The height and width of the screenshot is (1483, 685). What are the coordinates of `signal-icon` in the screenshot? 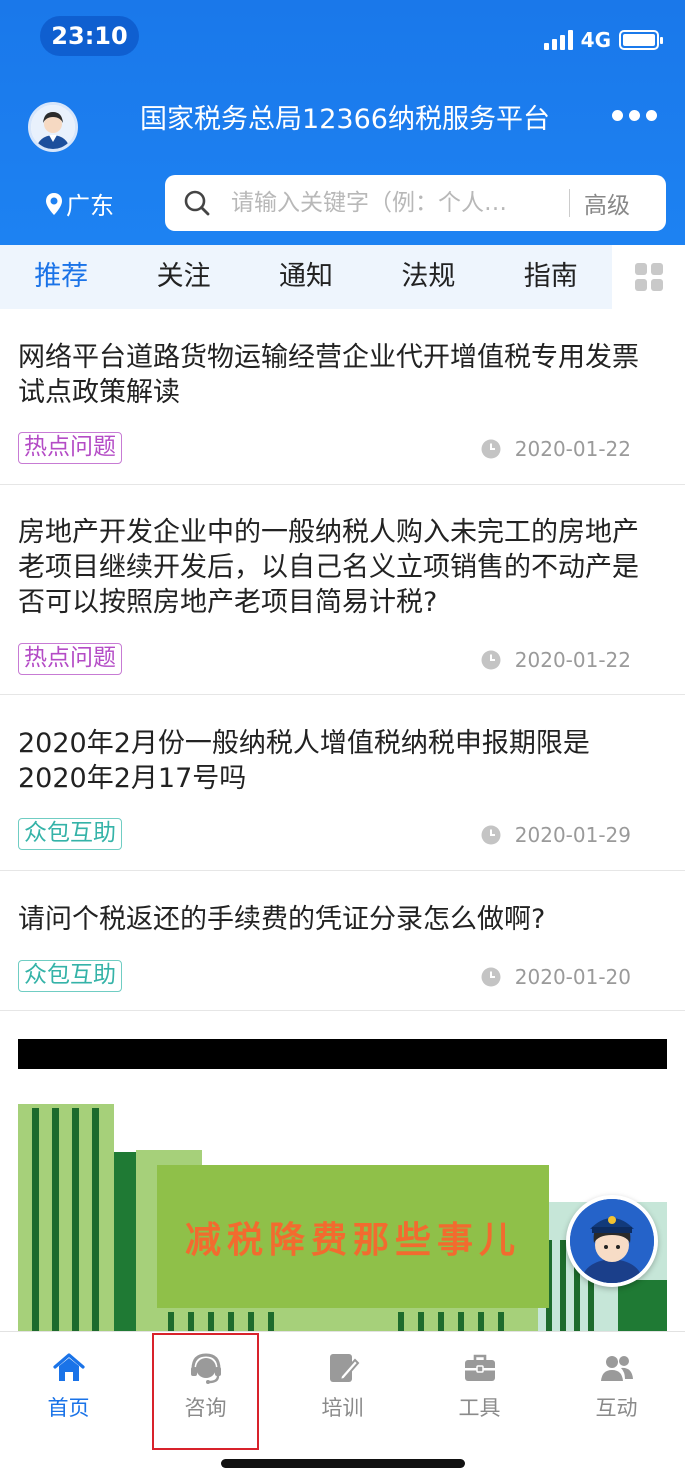 It's located at (558, 40).